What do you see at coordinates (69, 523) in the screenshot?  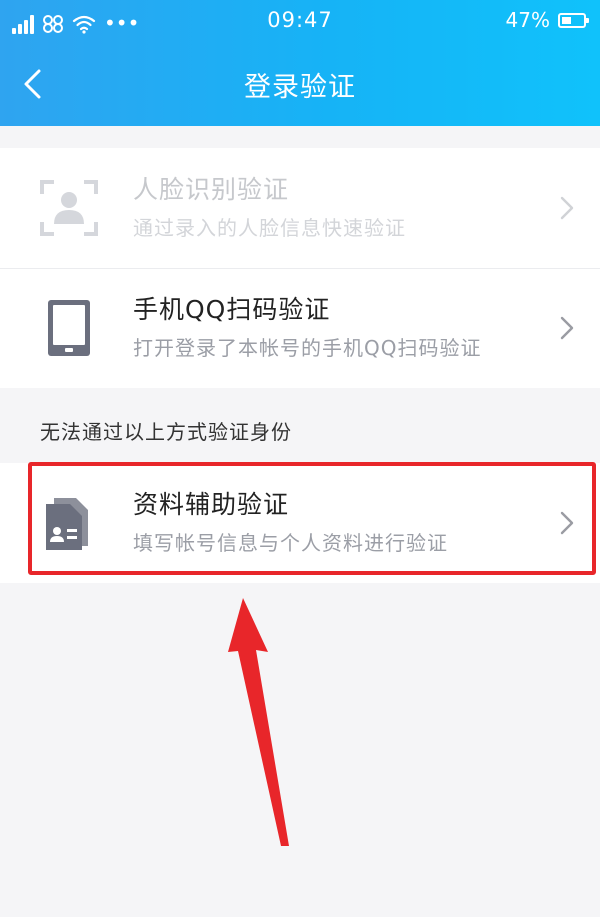 I see `id-document-icon` at bounding box center [69, 523].